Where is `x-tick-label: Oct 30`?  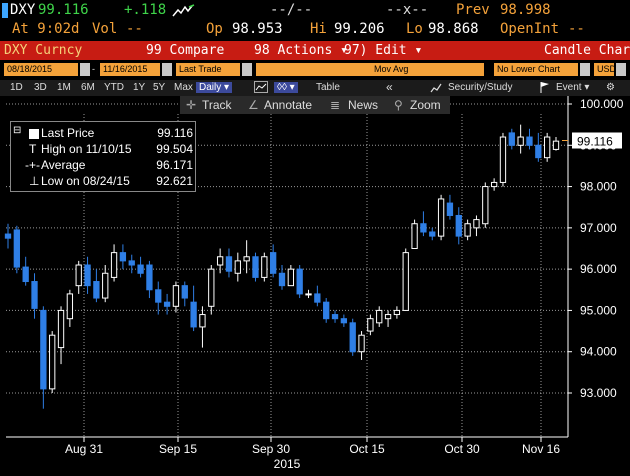 x-tick-label: Oct 30 is located at coordinates (462, 449).